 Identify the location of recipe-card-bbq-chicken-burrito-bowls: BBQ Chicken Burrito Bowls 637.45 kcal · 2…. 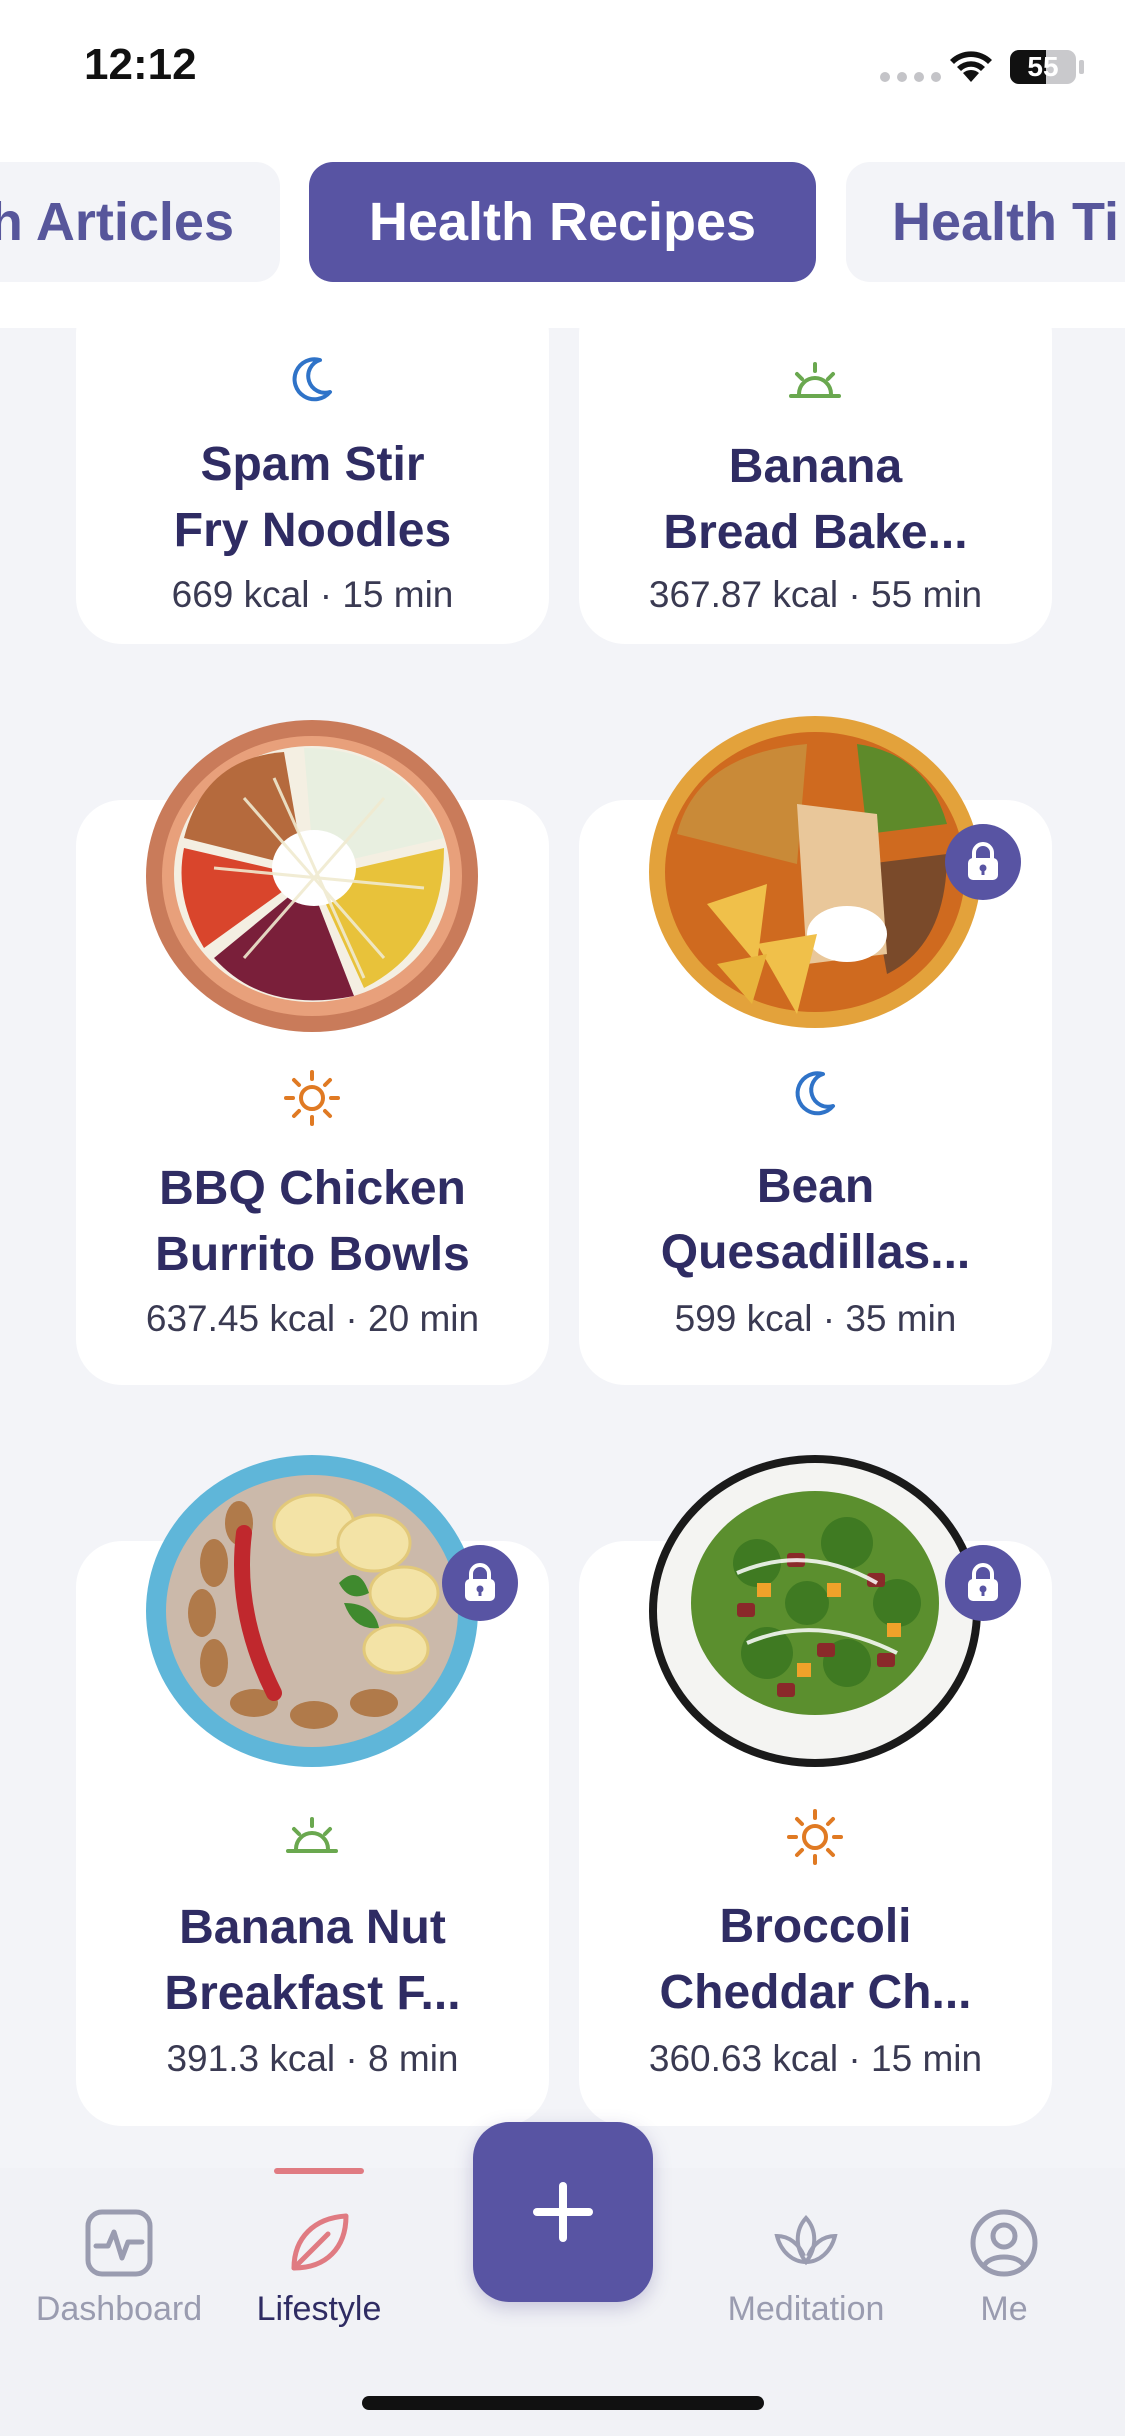
(312, 1052).